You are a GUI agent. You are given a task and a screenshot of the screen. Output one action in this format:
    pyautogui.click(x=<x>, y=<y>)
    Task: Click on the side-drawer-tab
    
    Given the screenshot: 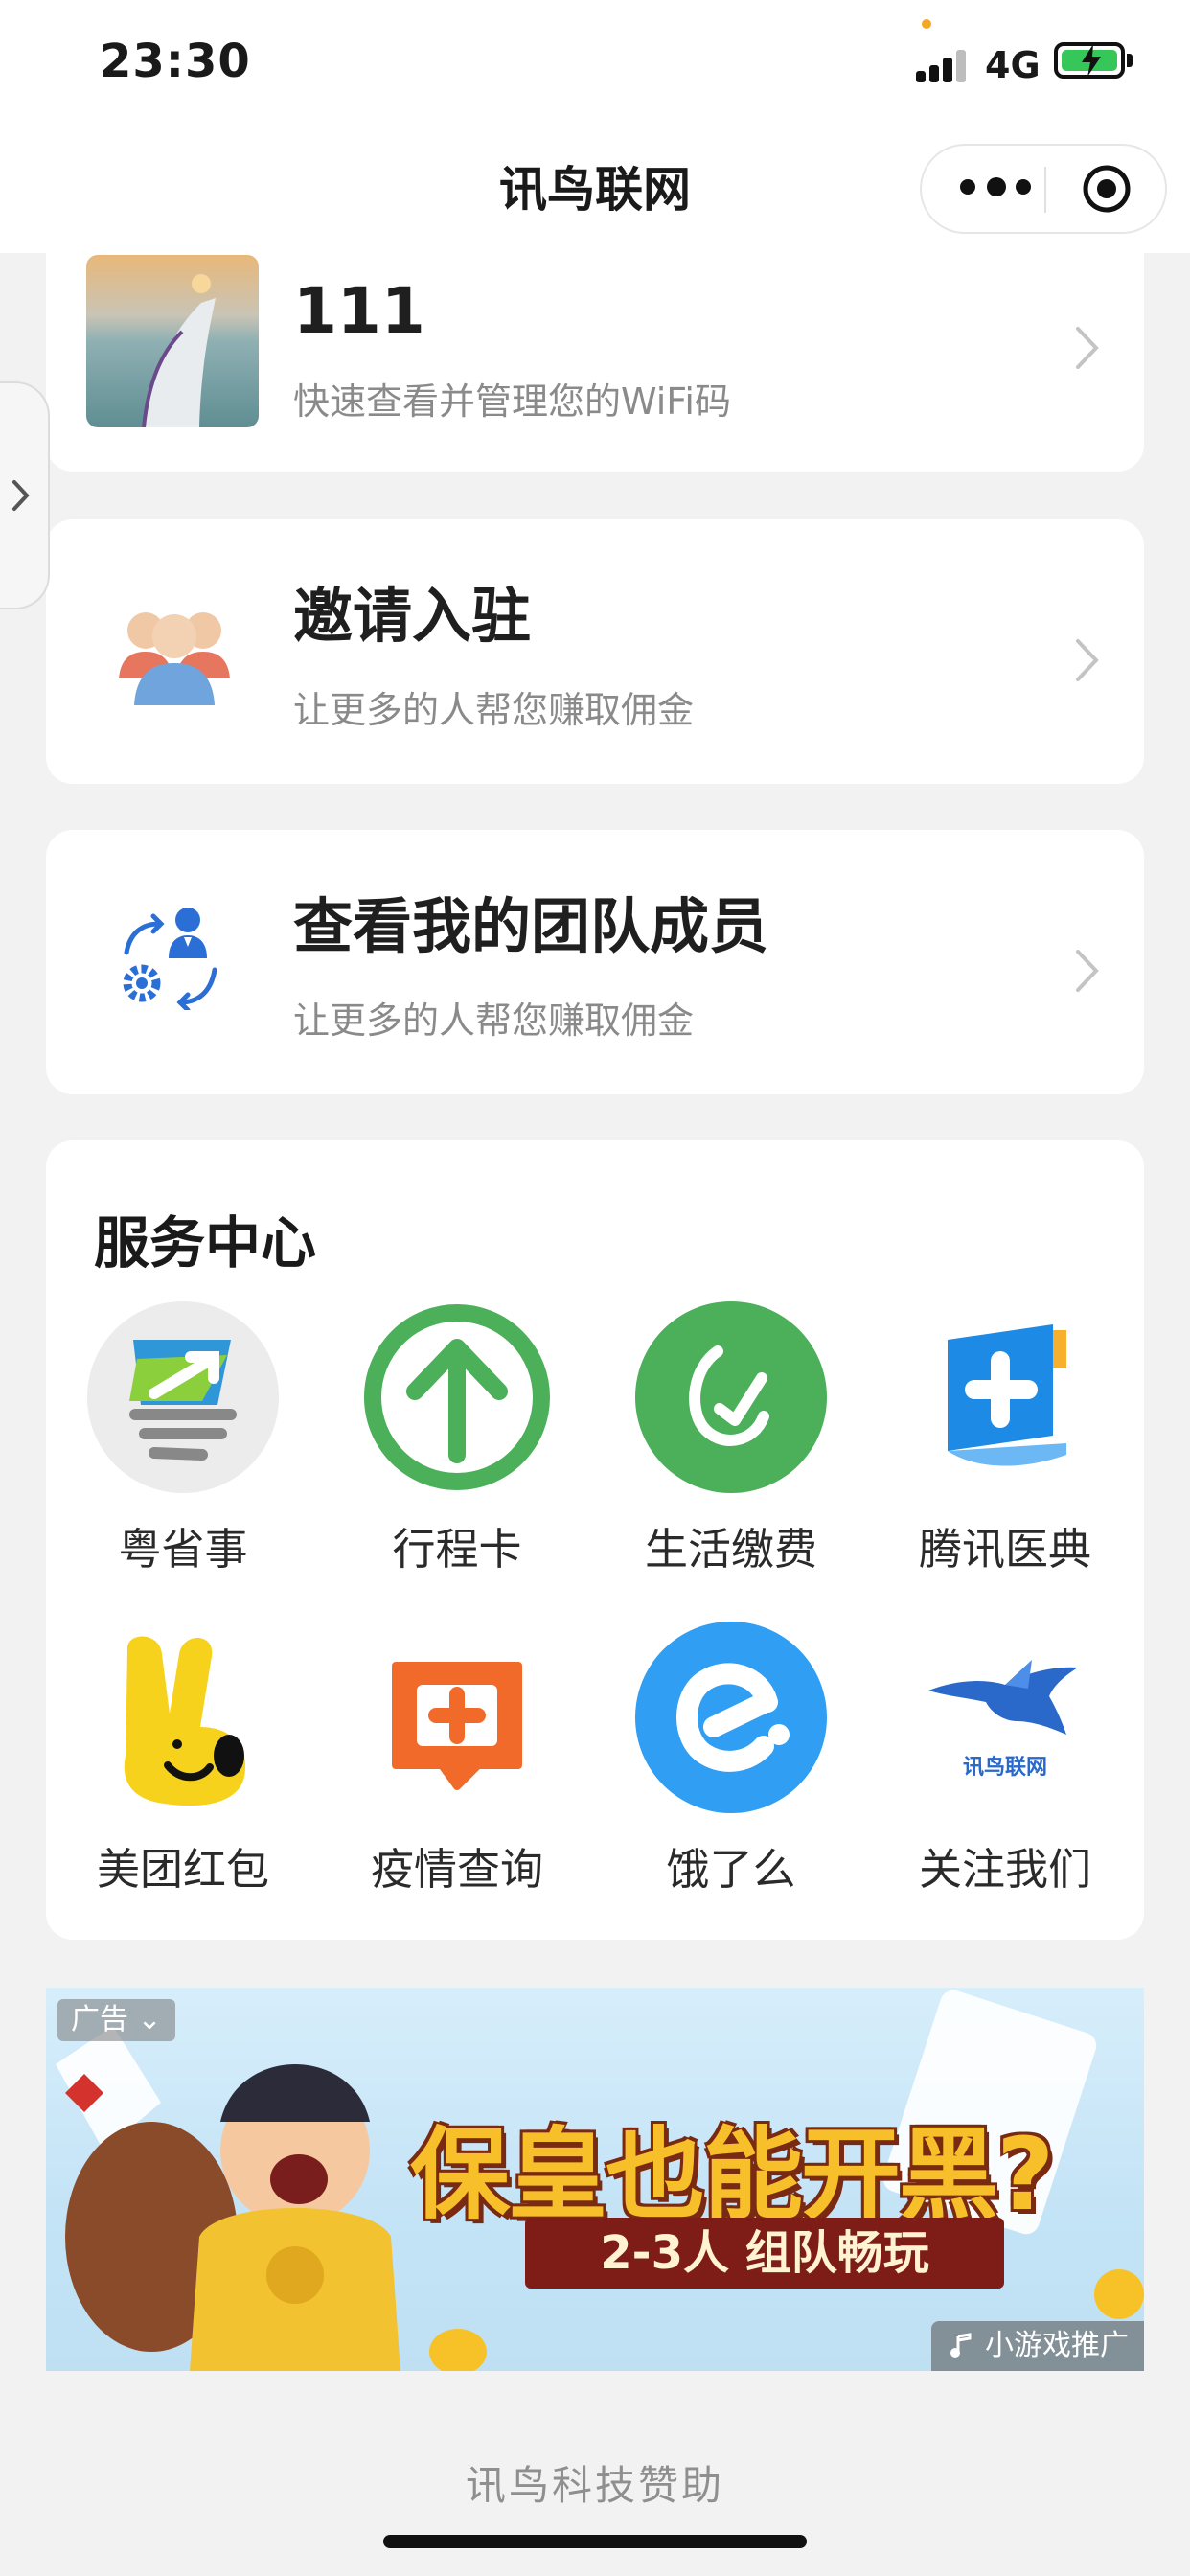 What is the action you would take?
    pyautogui.click(x=25, y=495)
    